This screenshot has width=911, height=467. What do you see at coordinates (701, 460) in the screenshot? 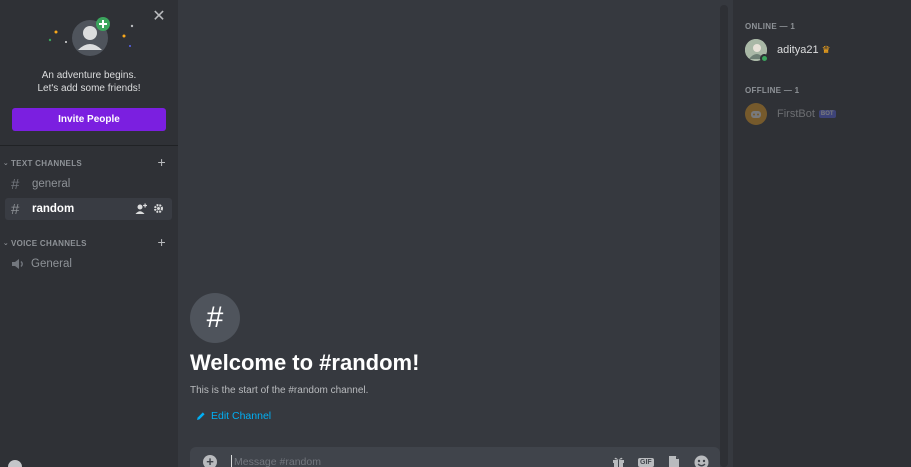
I see `emoji-icon` at bounding box center [701, 460].